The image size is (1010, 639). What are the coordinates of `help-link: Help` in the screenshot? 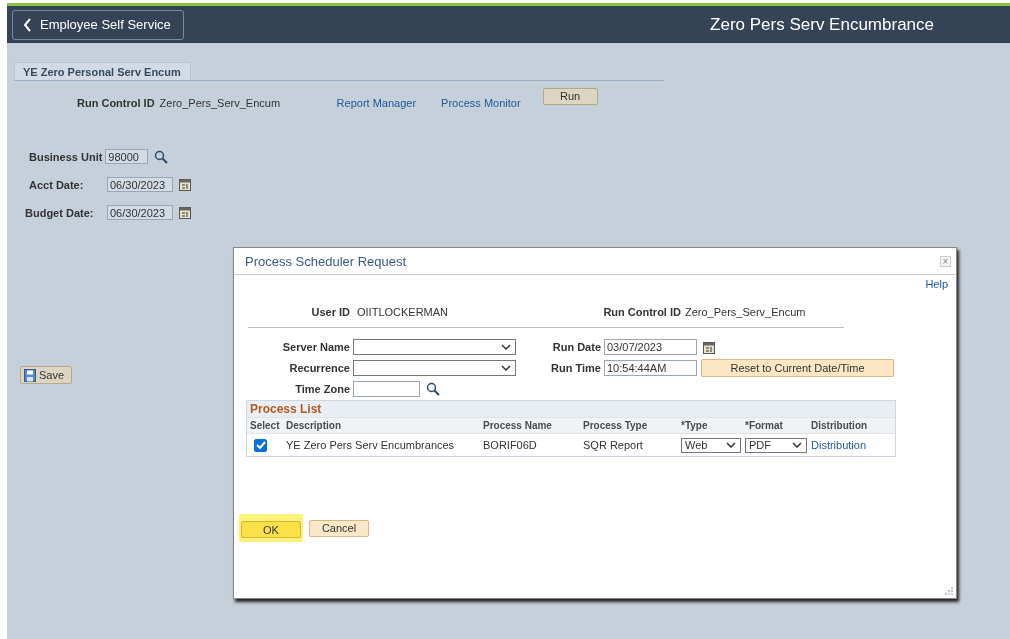 It's located at (936, 285).